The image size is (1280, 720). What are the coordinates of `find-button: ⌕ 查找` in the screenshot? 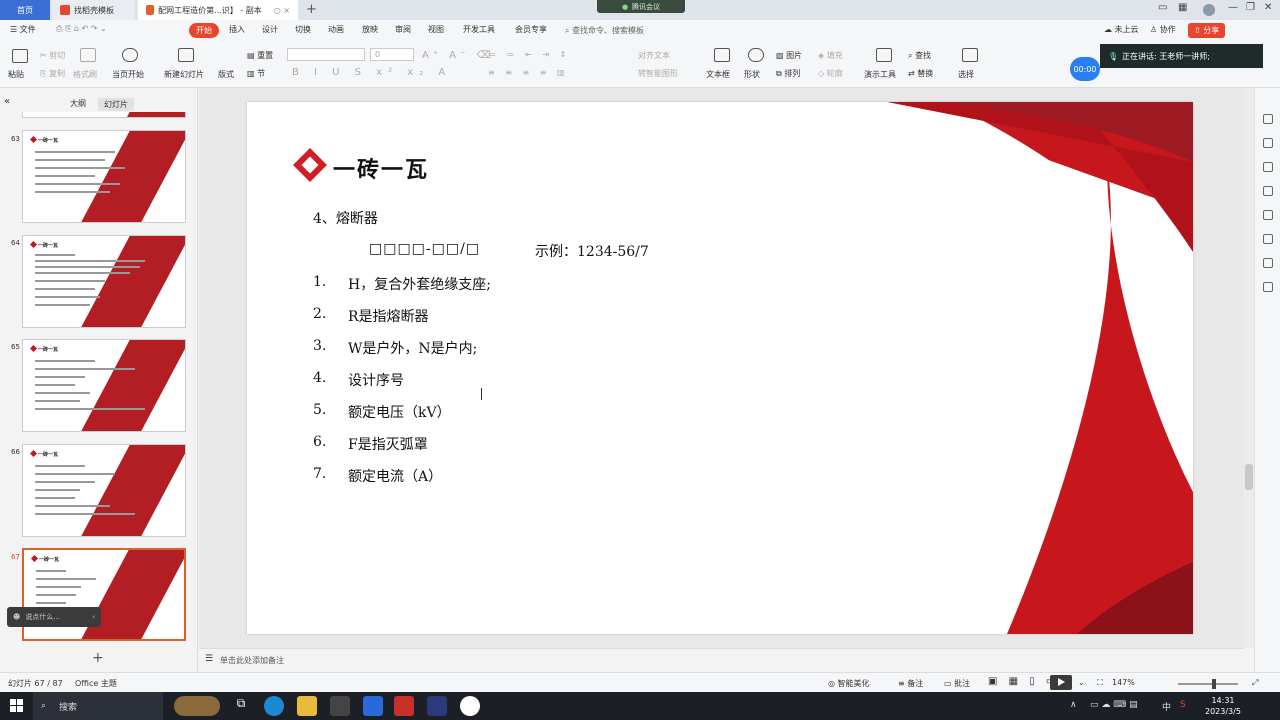 It's located at (919, 55).